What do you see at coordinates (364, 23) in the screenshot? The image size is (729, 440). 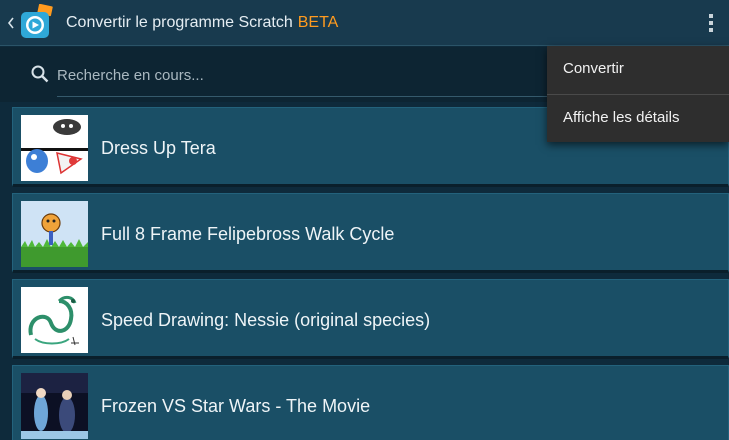 I see `action-bar: Convertir le programme Scratch BETA` at bounding box center [364, 23].